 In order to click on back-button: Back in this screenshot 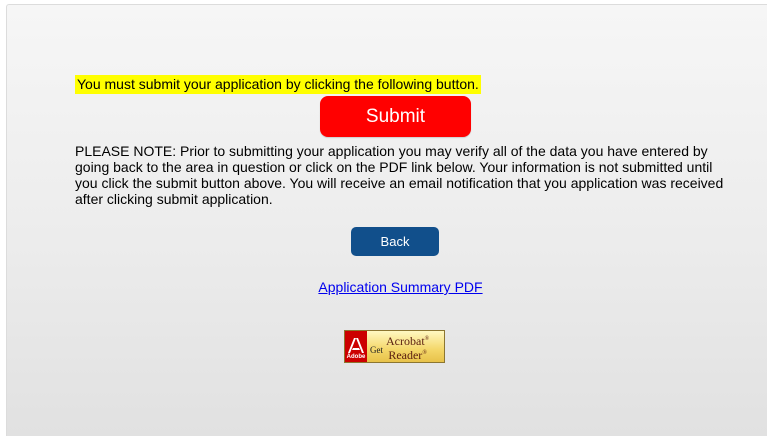, I will do `click(395, 241)`.